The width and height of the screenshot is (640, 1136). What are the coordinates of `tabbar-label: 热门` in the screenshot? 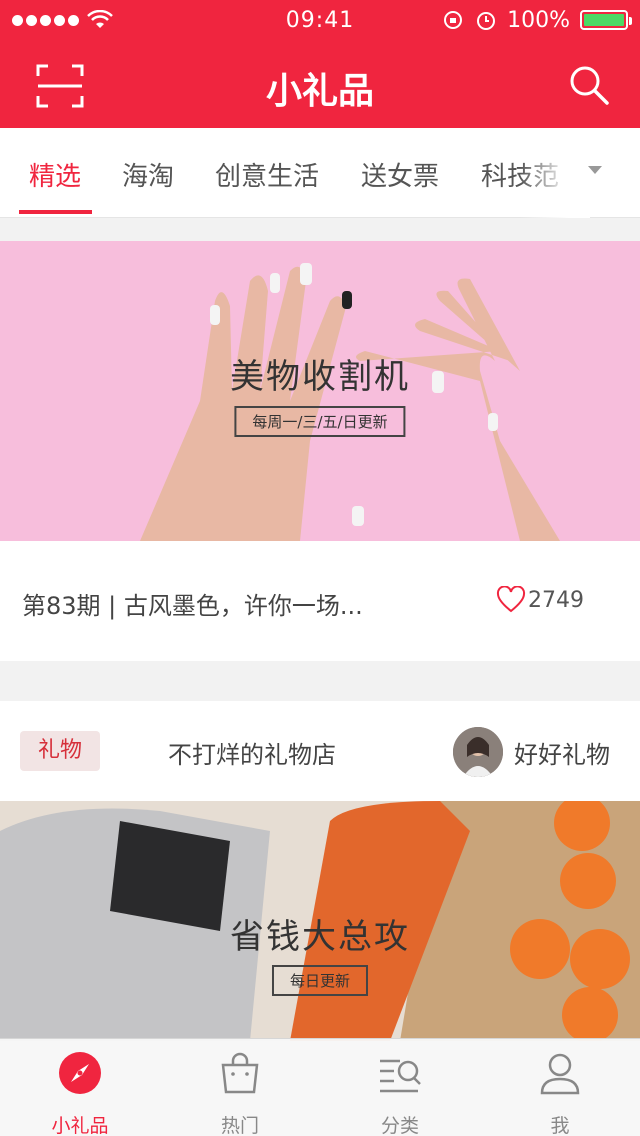 It's located at (239, 1125).